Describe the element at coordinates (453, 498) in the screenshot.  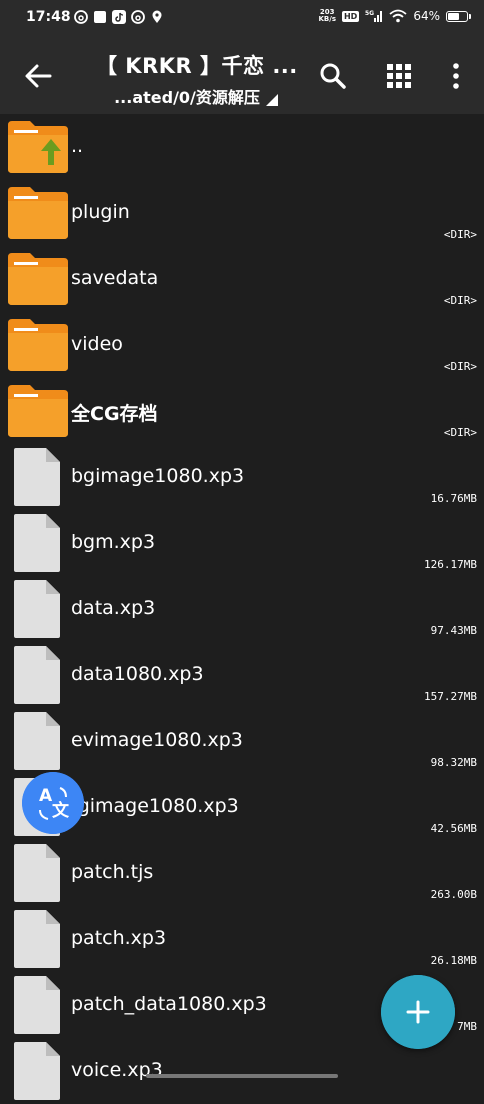
I see `file-meta: 16.76MB` at that location.